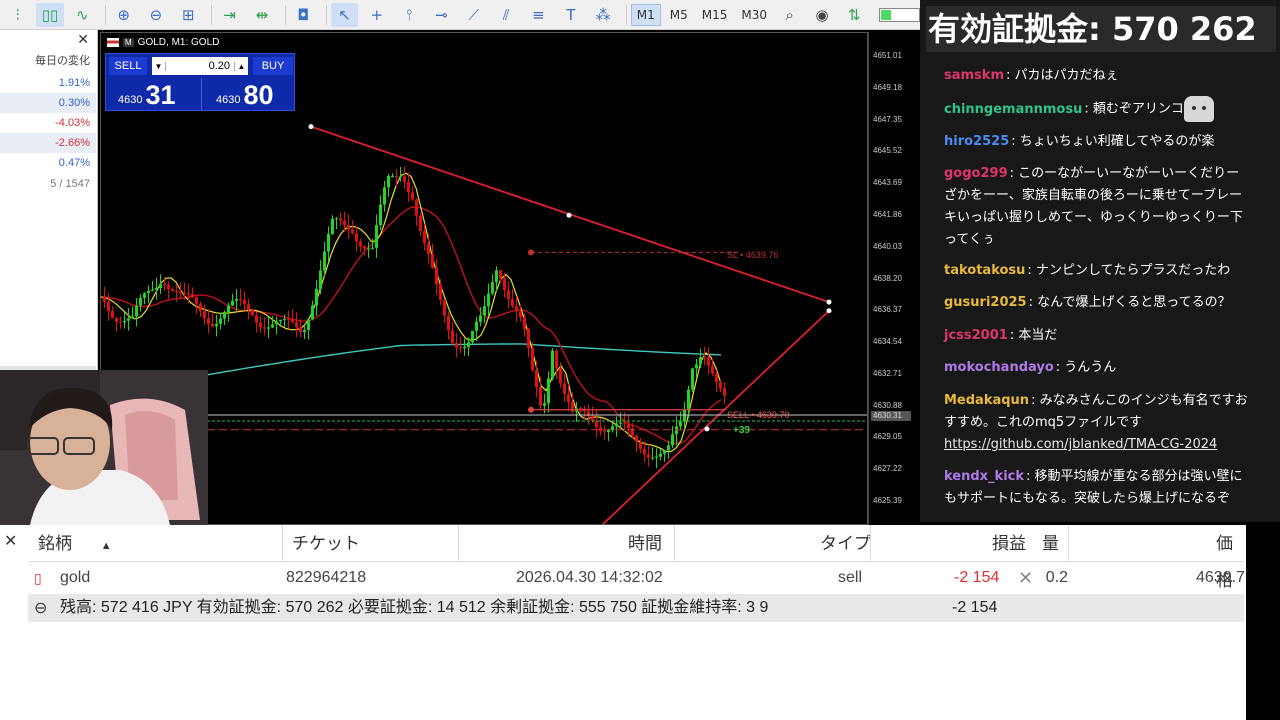 This screenshot has width=1280, height=720. I want to click on chat-text: ちょいちょい利確してやるのが楽, so click(1117, 141).